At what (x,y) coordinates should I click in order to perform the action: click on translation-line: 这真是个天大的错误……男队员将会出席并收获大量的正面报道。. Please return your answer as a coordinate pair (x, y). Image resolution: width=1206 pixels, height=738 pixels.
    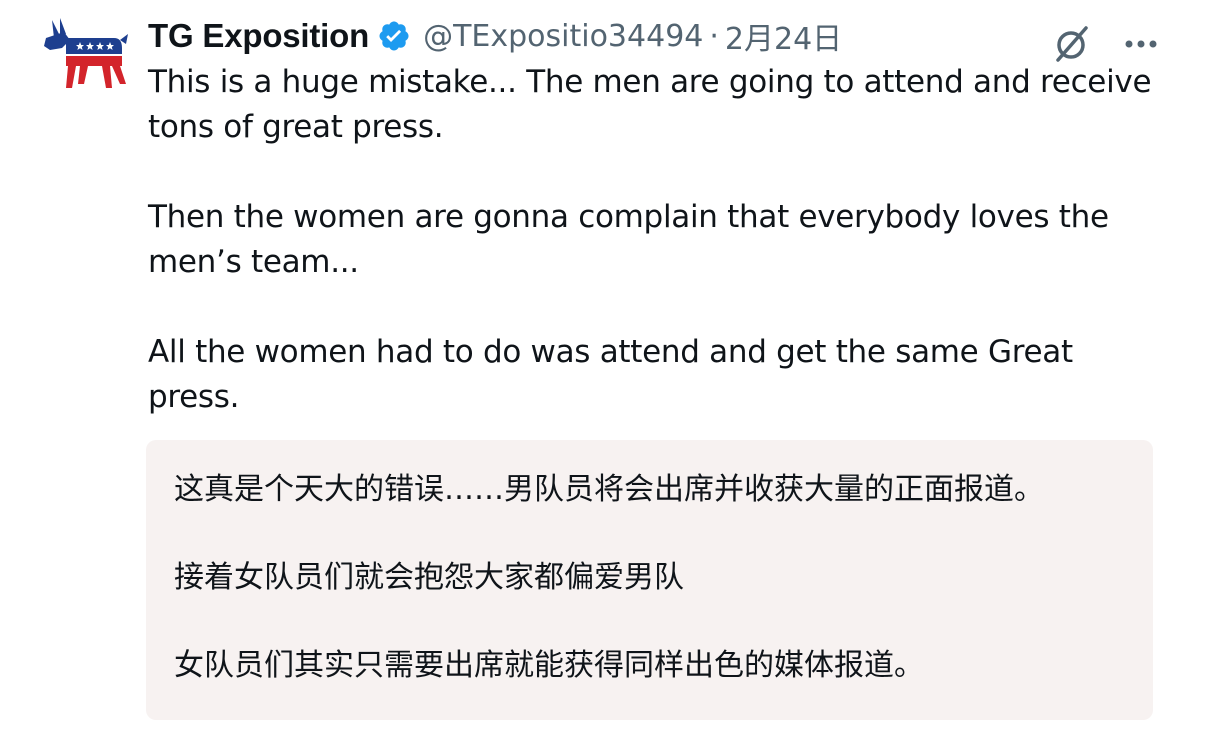
    Looking at the image, I should click on (609, 489).